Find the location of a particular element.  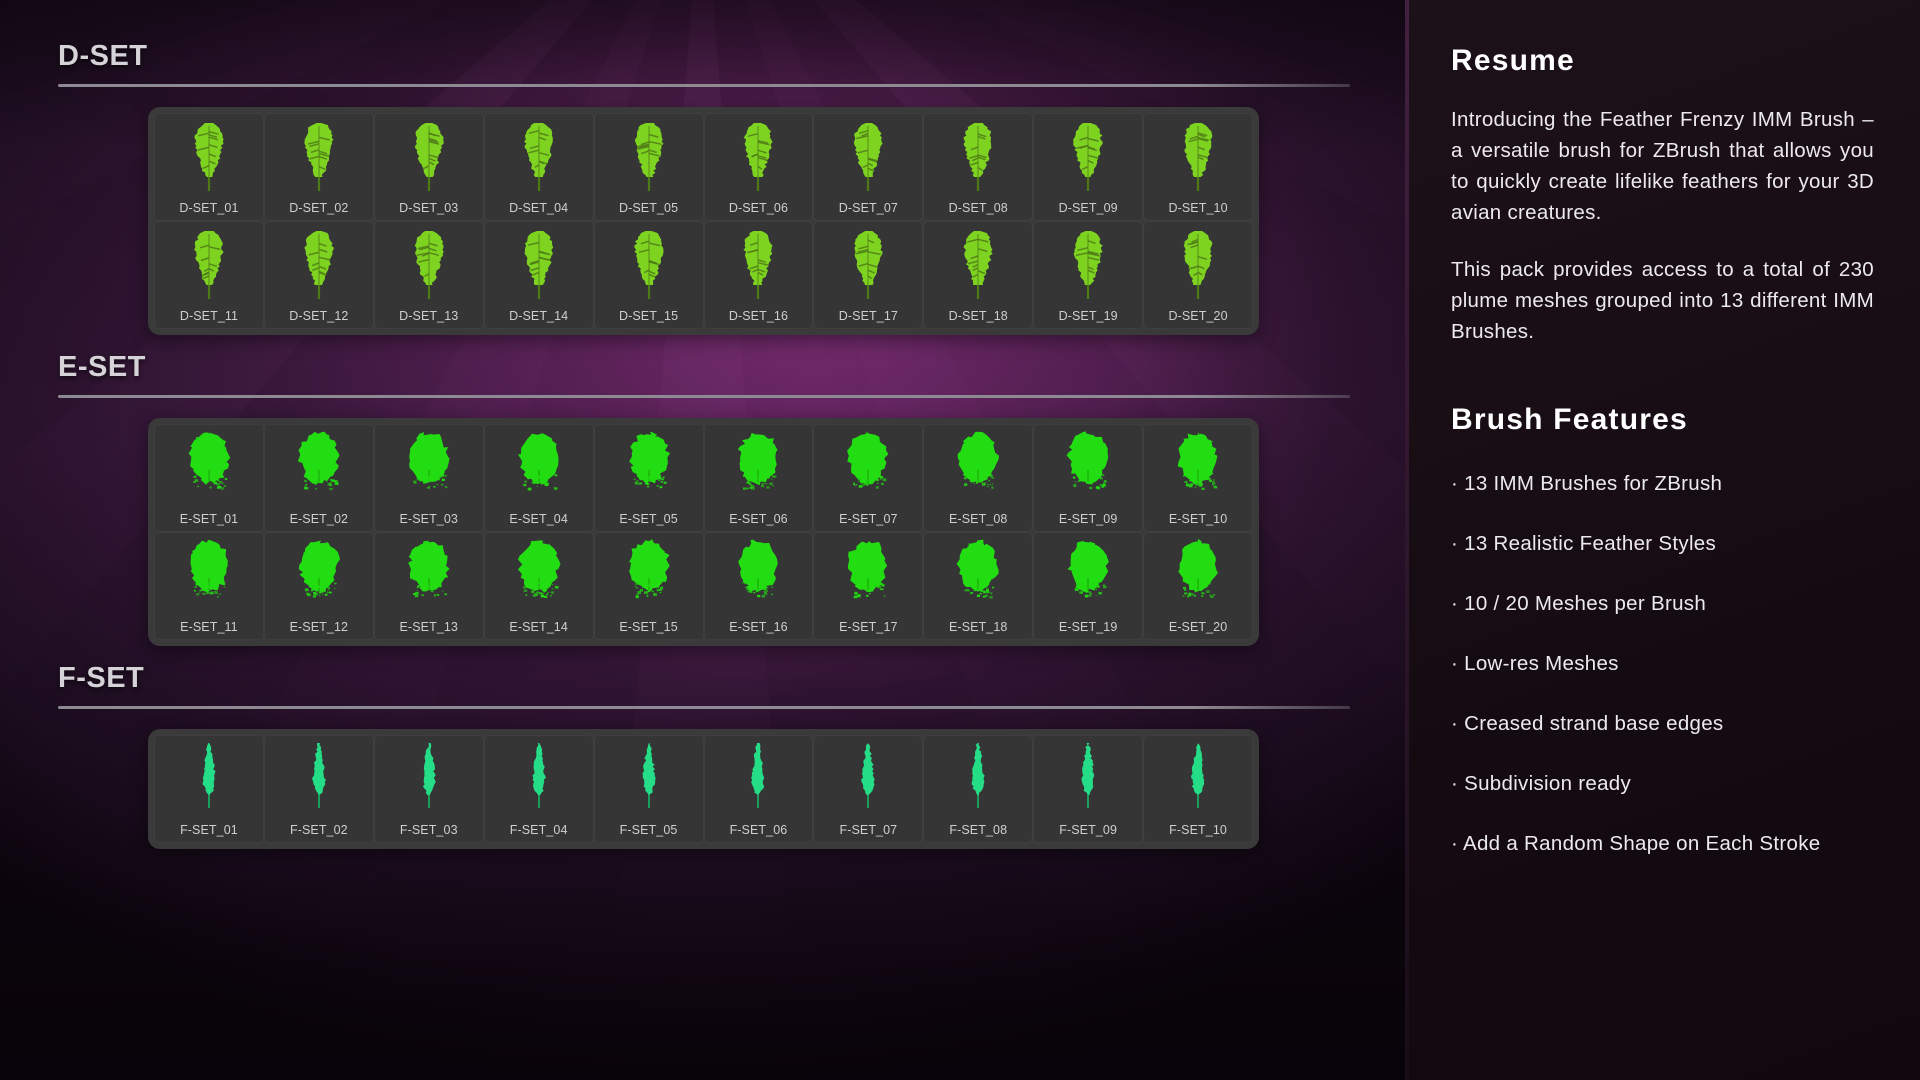

thumbnail-tile: F-SET_03 is located at coordinates (428, 789).